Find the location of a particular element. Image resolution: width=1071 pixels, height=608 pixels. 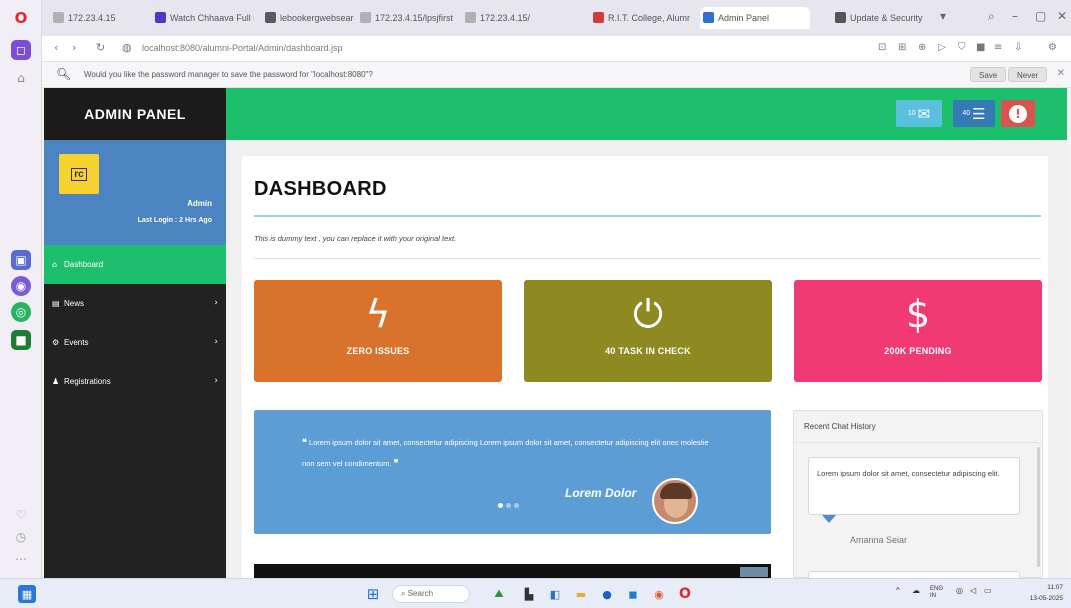

task-view-icon: ▙ is located at coordinates (529, 594).